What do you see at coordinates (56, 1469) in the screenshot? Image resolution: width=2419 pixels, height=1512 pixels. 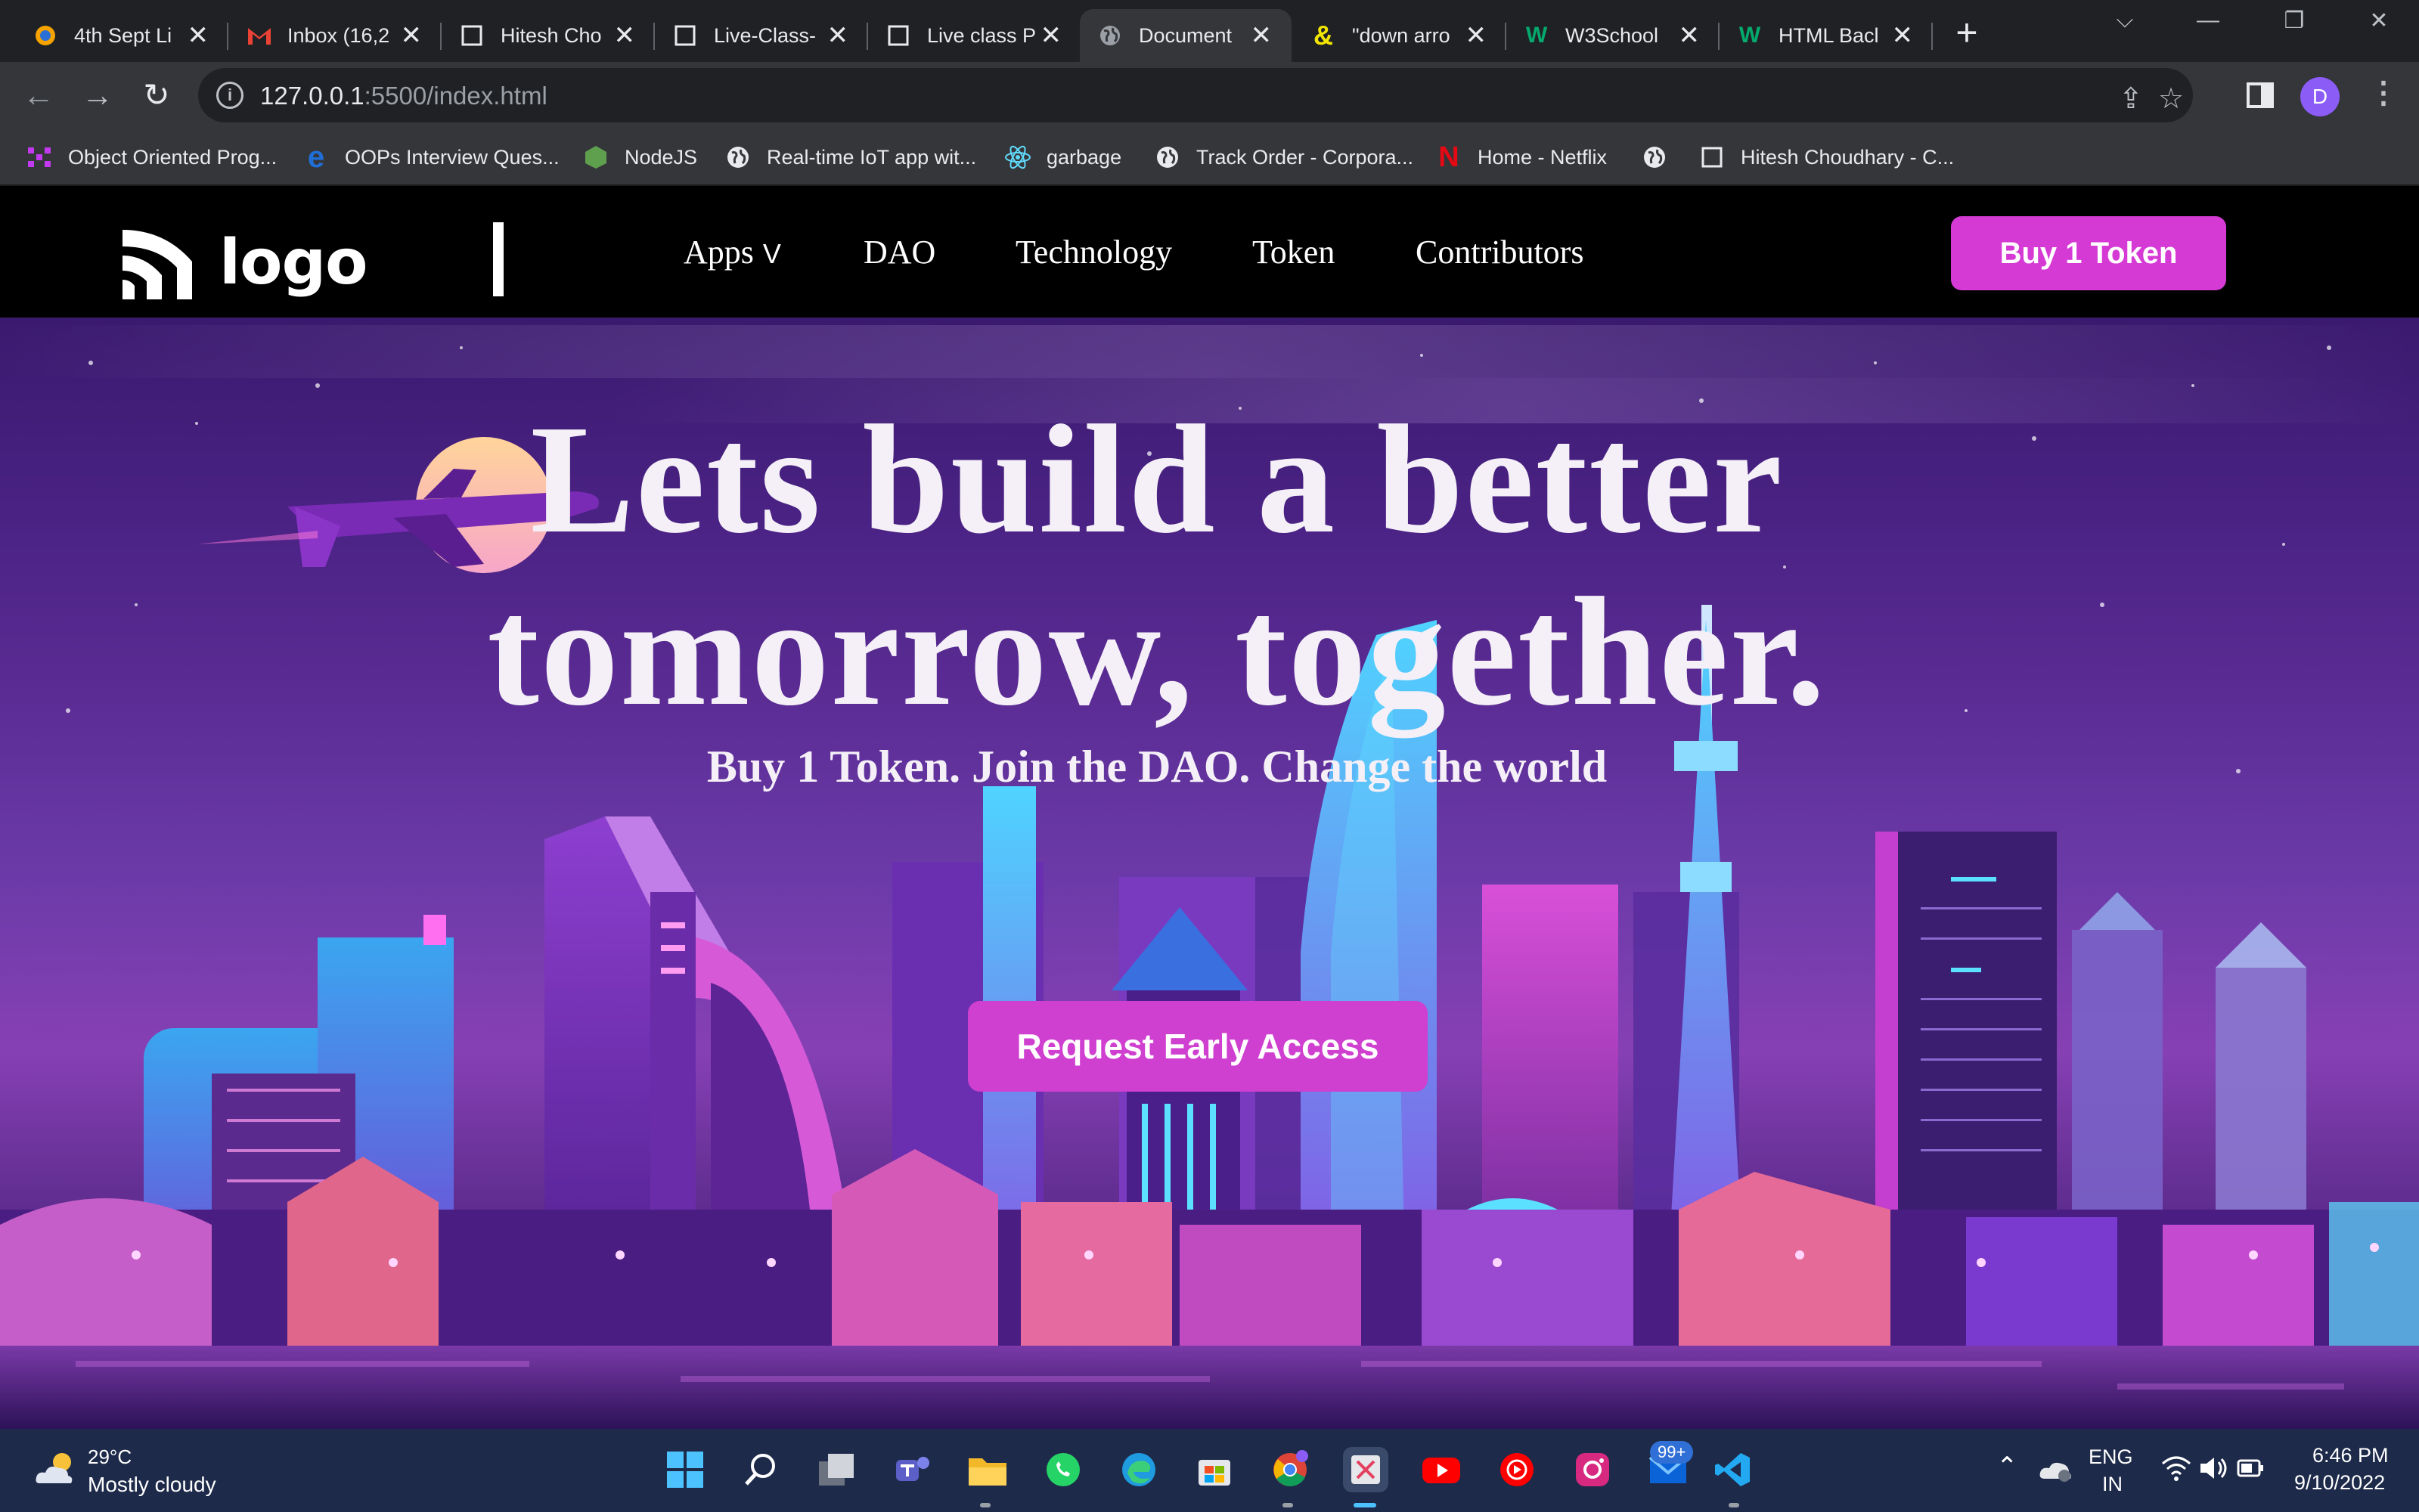 I see `weather-cloudy-icon` at bounding box center [56, 1469].